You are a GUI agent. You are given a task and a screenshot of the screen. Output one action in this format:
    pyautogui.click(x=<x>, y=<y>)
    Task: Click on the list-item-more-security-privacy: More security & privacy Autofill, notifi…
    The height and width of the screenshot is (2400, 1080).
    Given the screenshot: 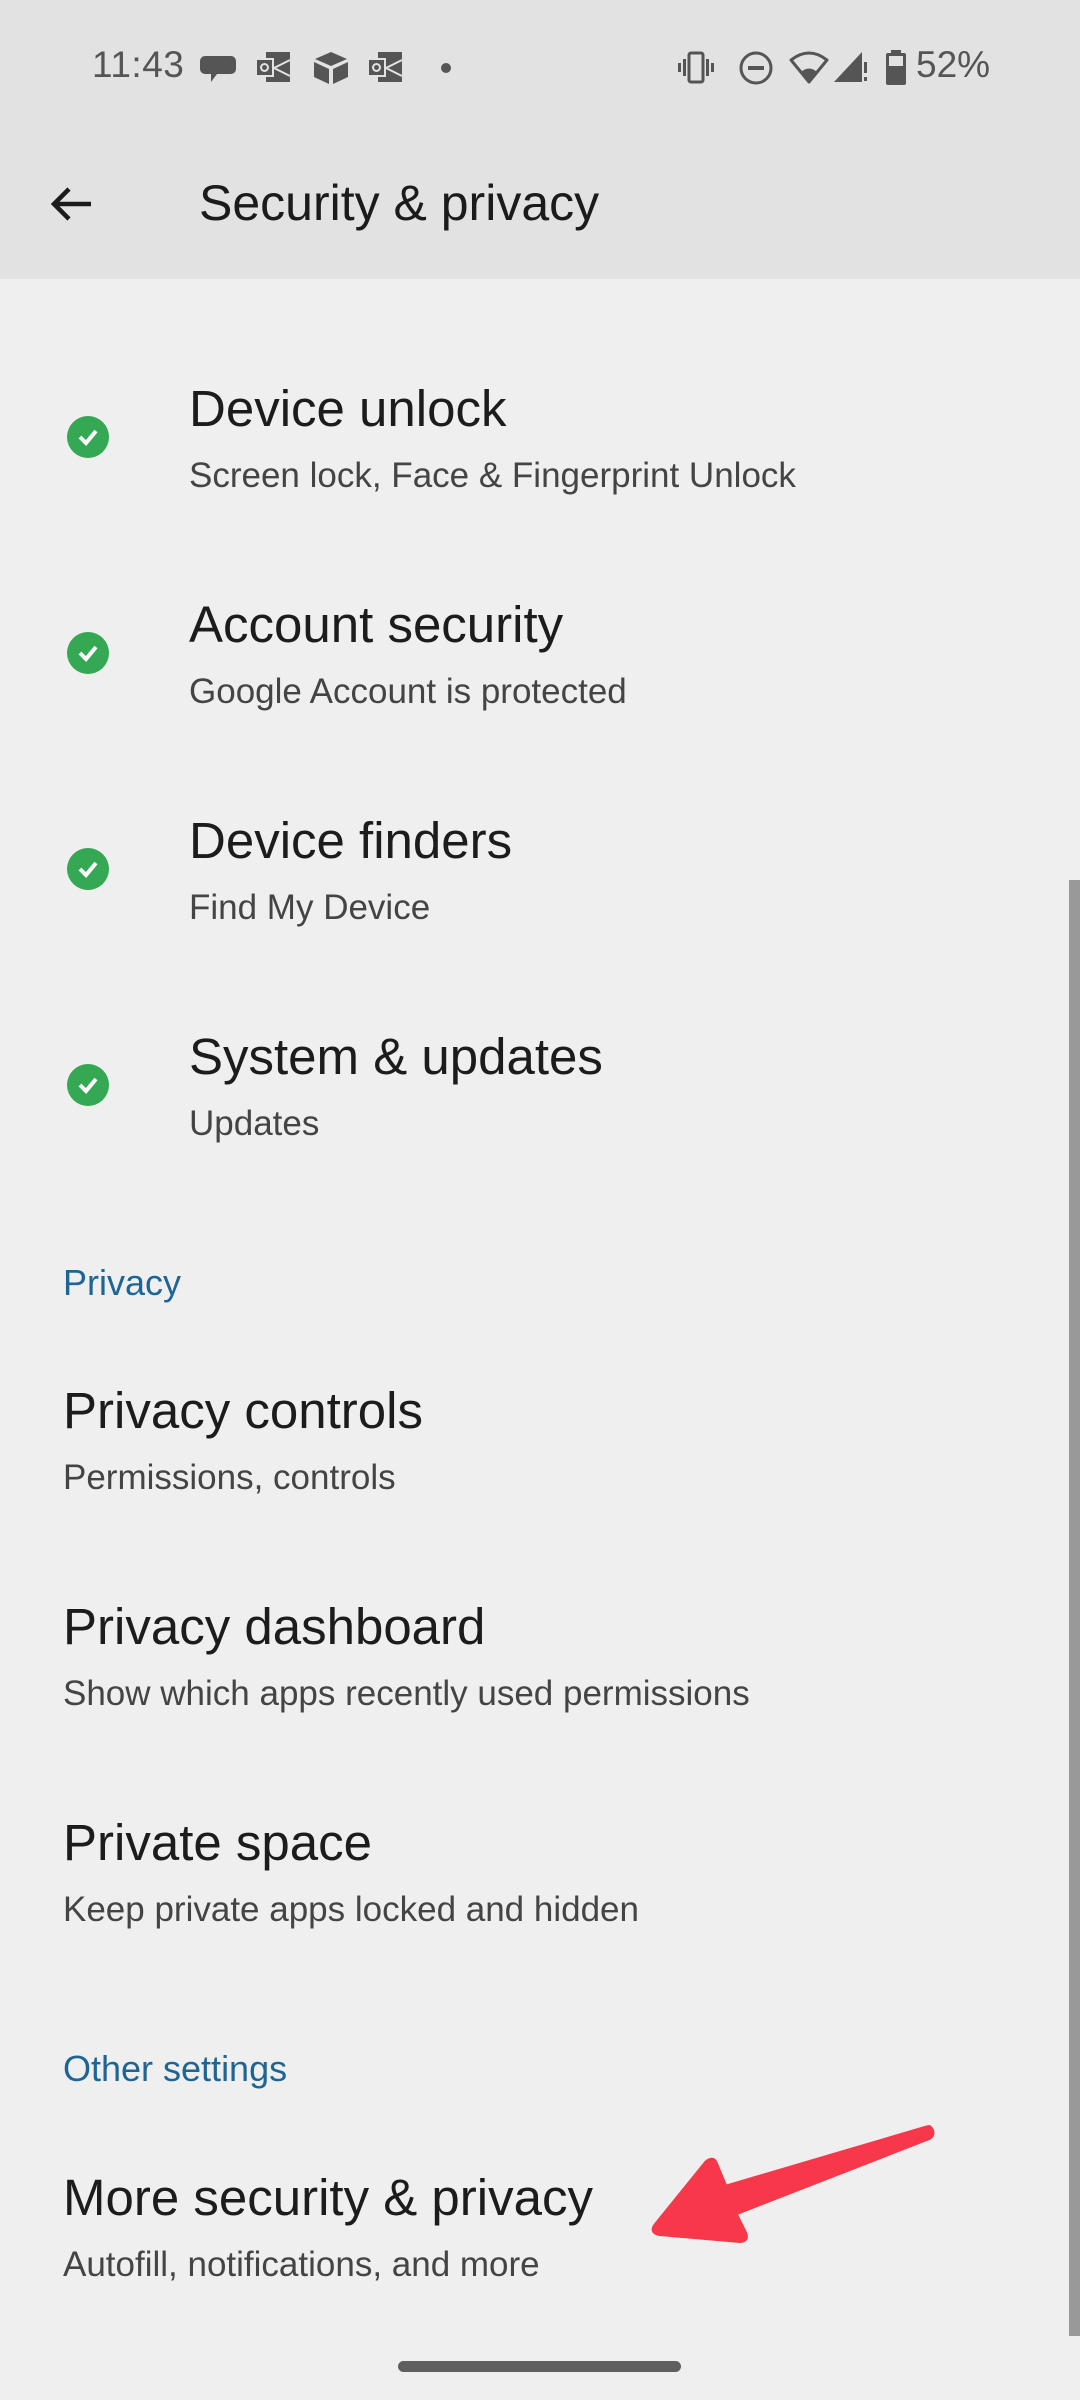 What is the action you would take?
    pyautogui.click(x=530, y=2224)
    